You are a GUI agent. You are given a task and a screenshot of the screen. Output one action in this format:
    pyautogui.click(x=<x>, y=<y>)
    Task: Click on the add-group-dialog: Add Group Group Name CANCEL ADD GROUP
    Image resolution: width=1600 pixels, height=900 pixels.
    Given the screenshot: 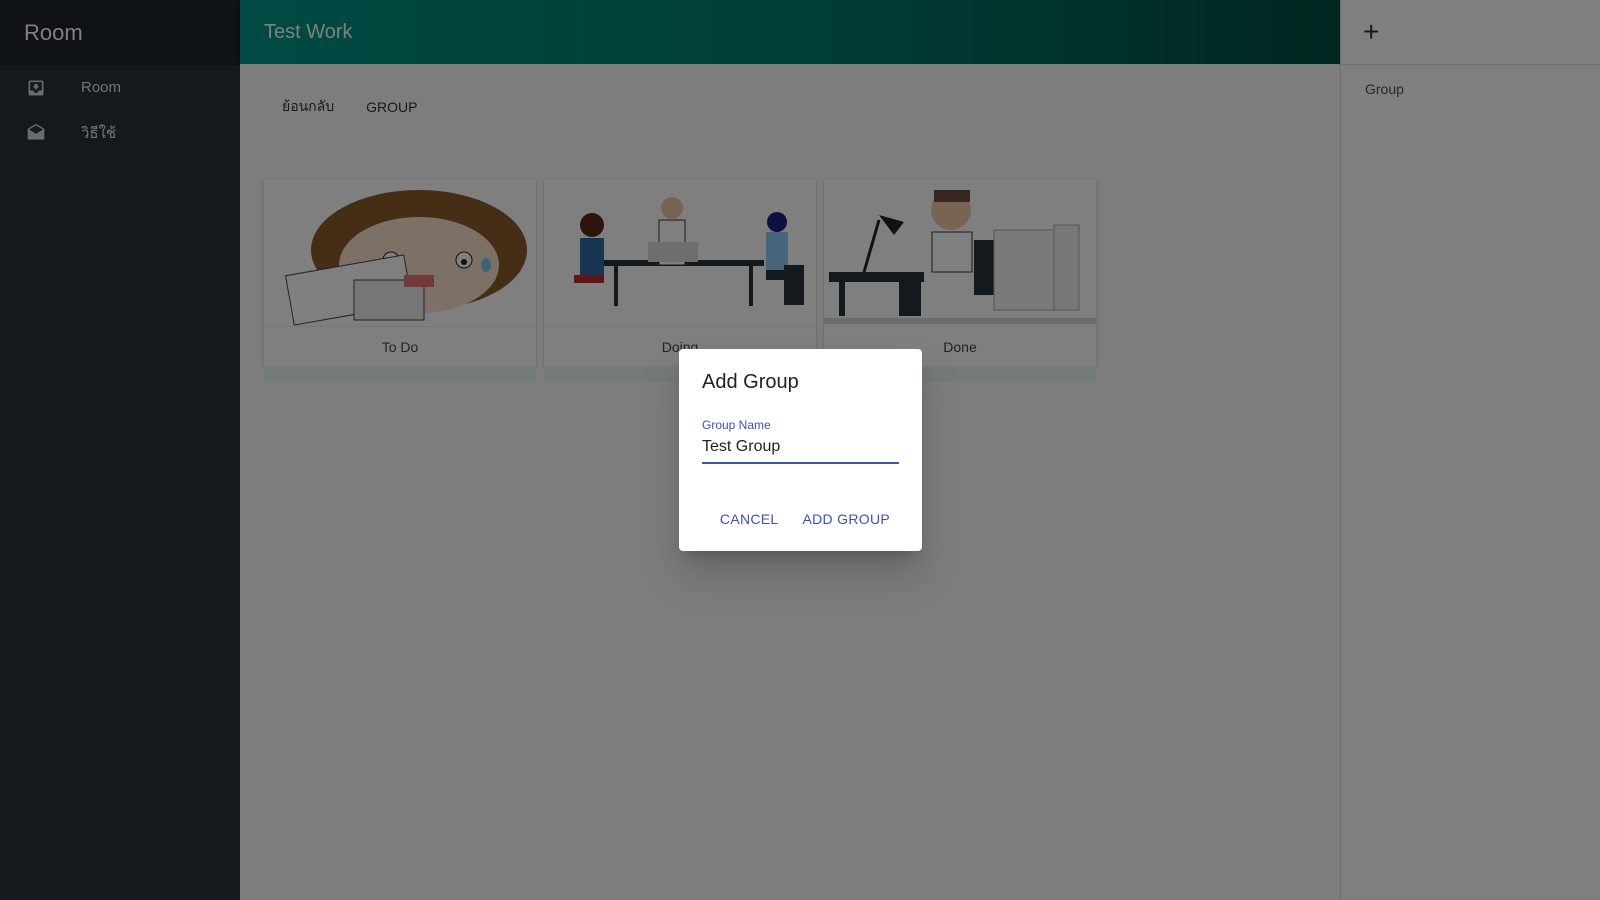 What is the action you would take?
    pyautogui.click(x=800, y=450)
    